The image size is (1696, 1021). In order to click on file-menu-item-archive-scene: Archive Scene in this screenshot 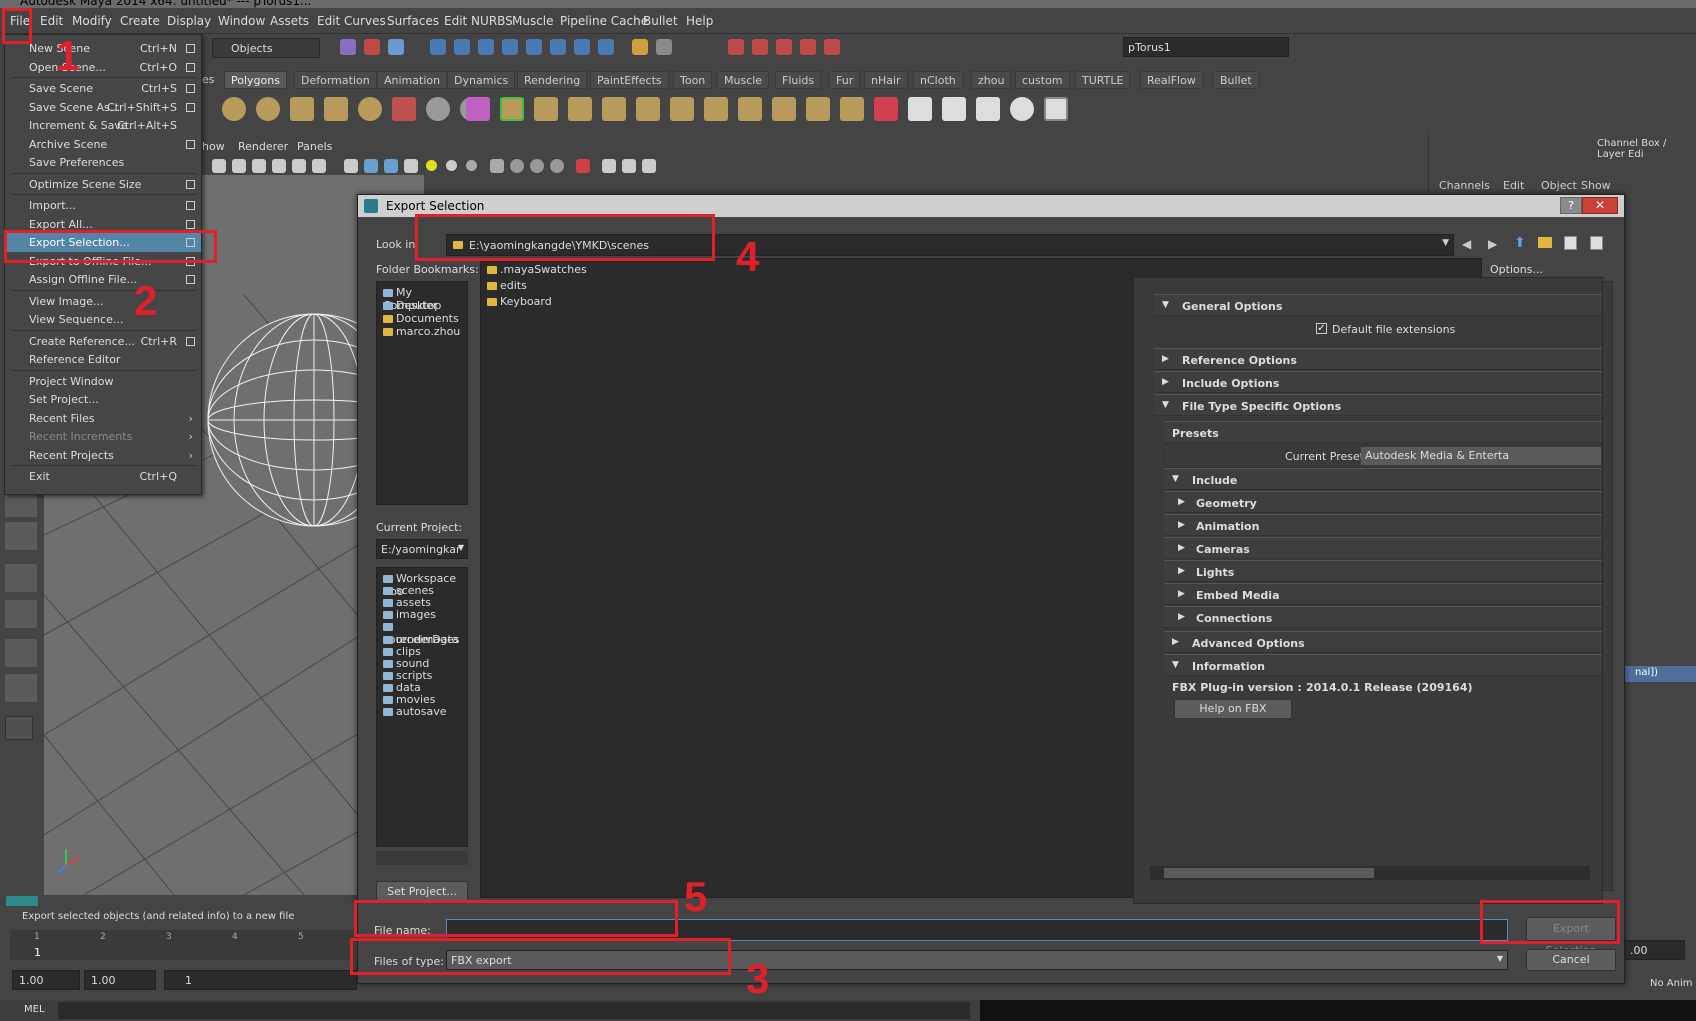, I will do `click(103, 144)`.